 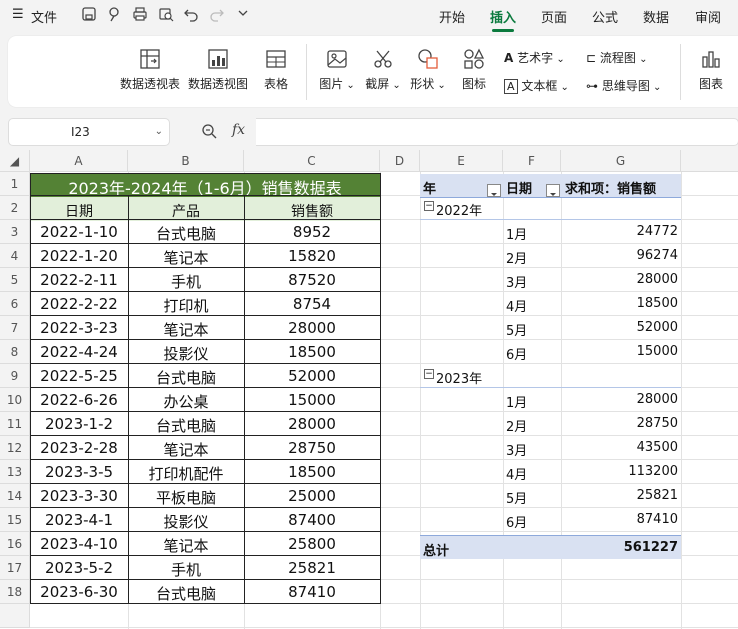 What do you see at coordinates (15, 256) in the screenshot?
I see `row-header: 4` at bounding box center [15, 256].